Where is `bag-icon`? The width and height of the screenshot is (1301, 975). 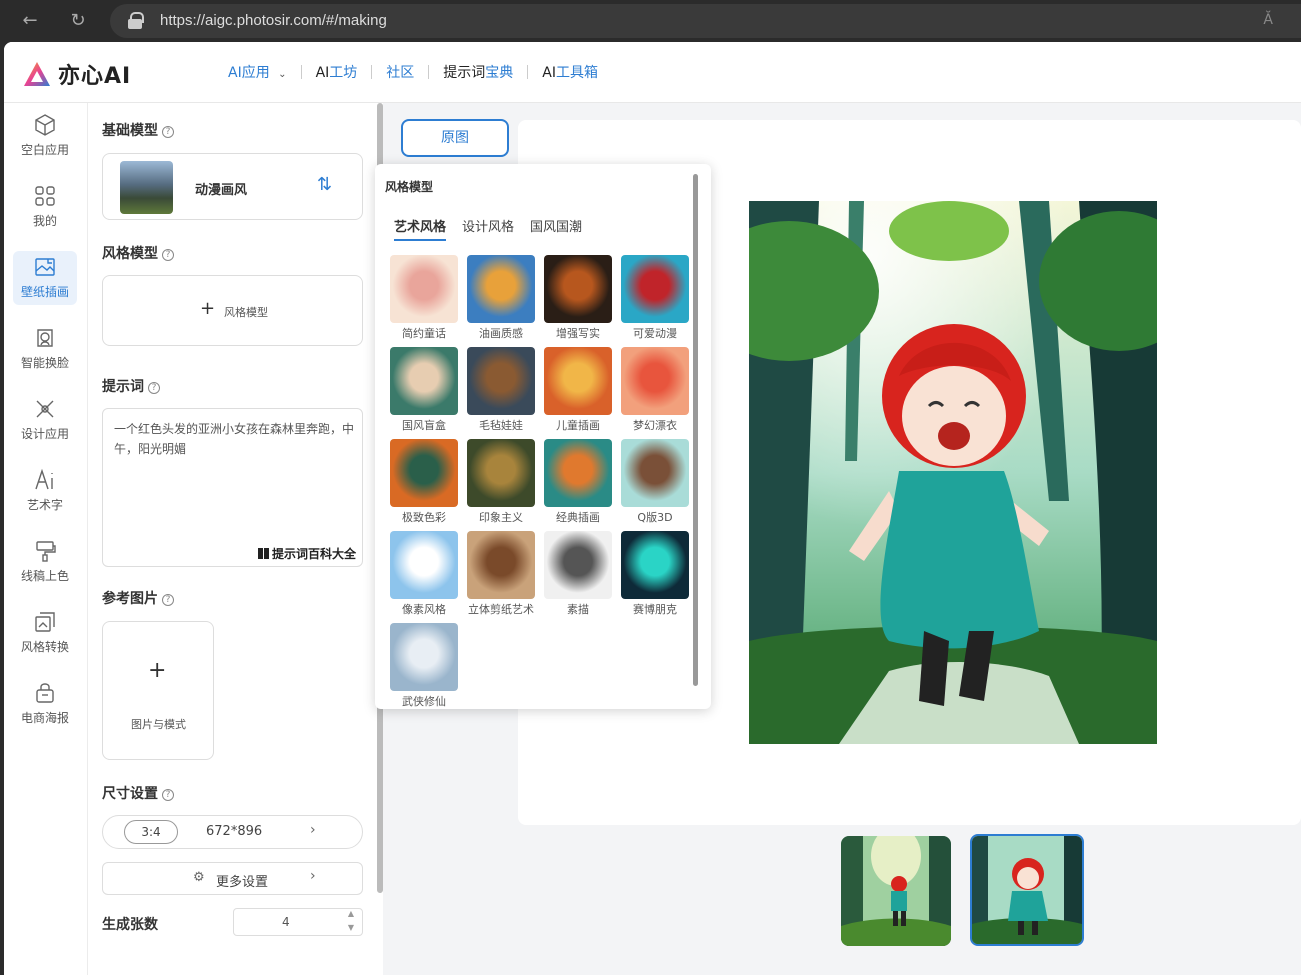
bag-icon is located at coordinates (45, 693).